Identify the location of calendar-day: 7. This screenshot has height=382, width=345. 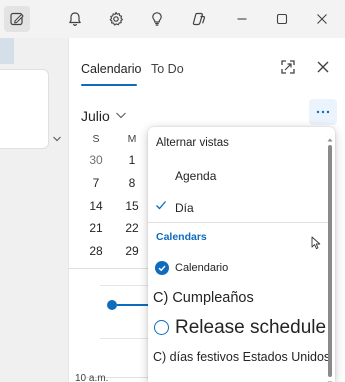
(96, 183).